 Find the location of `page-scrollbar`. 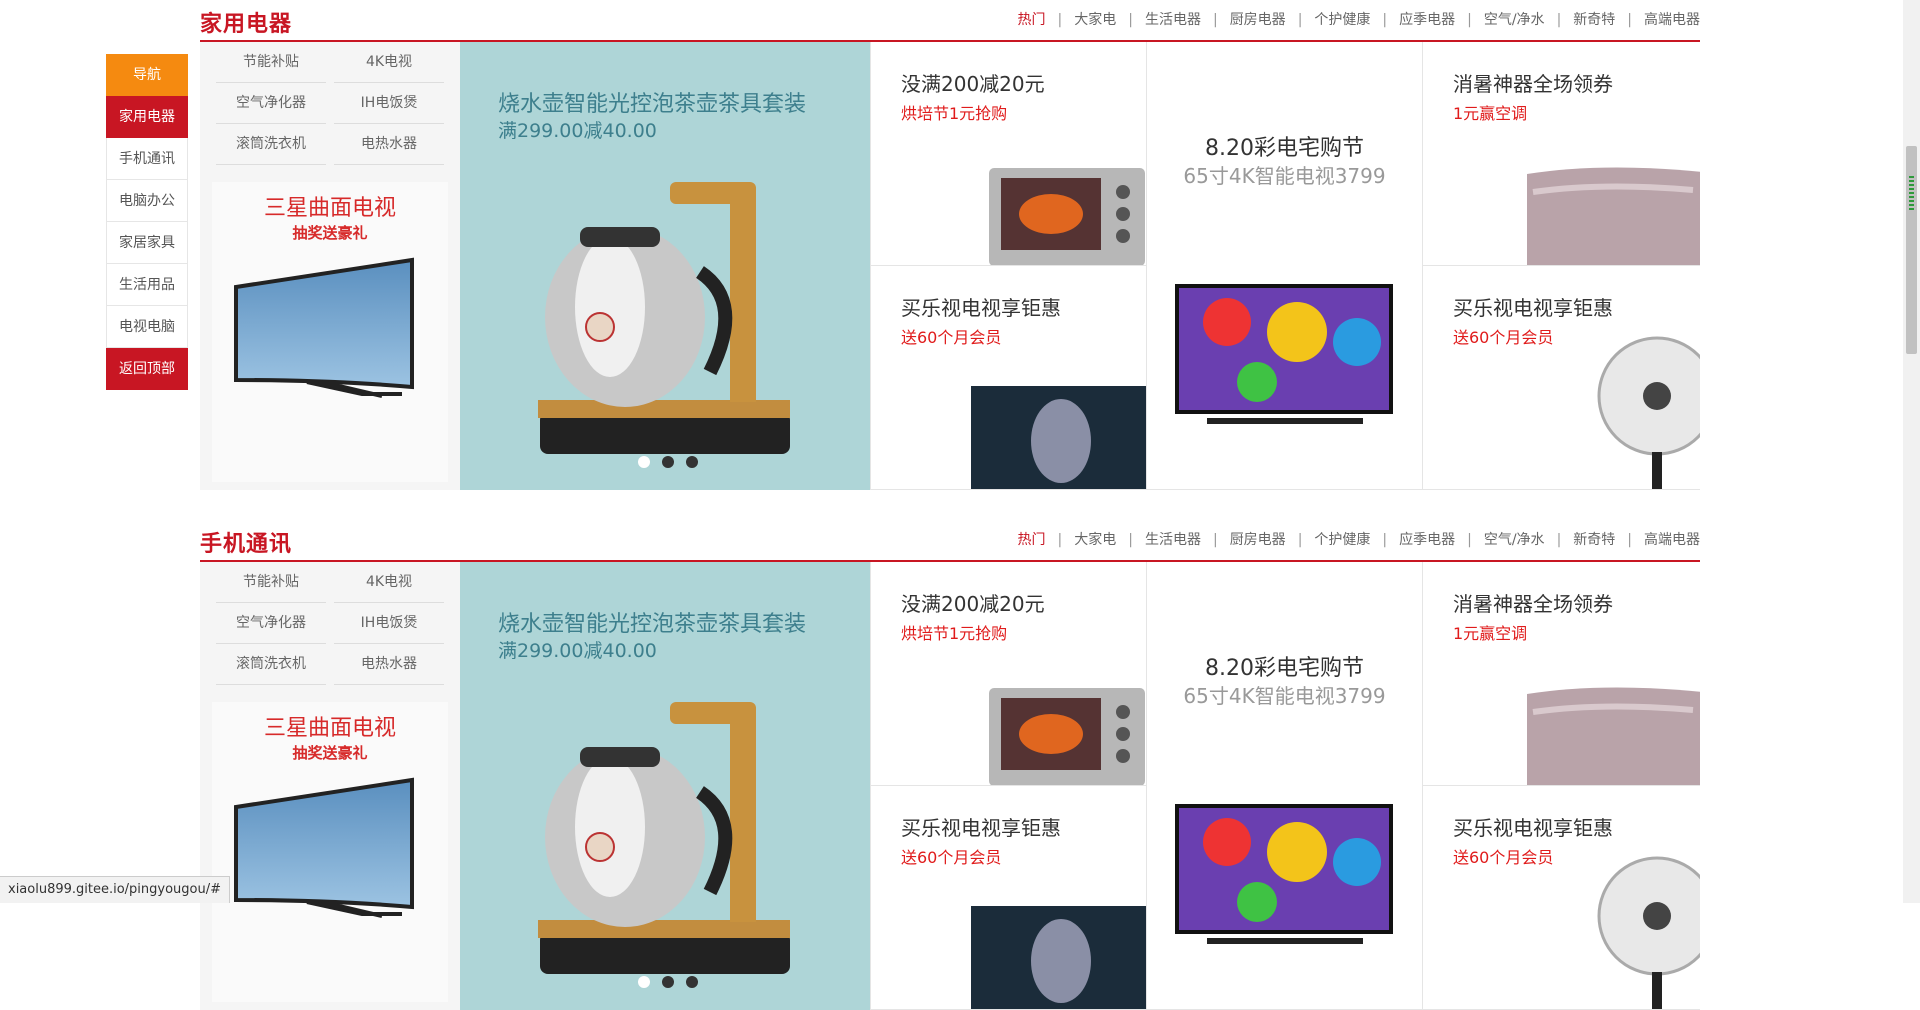

page-scrollbar is located at coordinates (1911, 451).